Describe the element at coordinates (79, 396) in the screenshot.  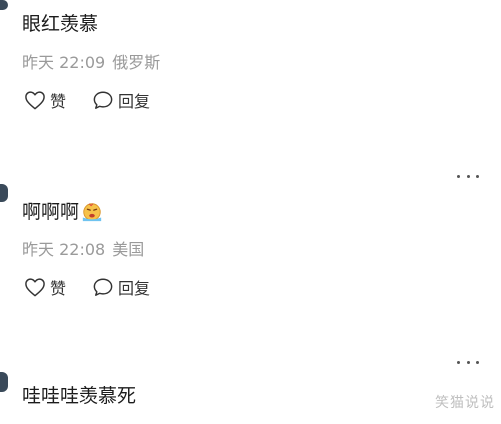
I see `comment-text: 哇哇哇羡慕死` at that location.